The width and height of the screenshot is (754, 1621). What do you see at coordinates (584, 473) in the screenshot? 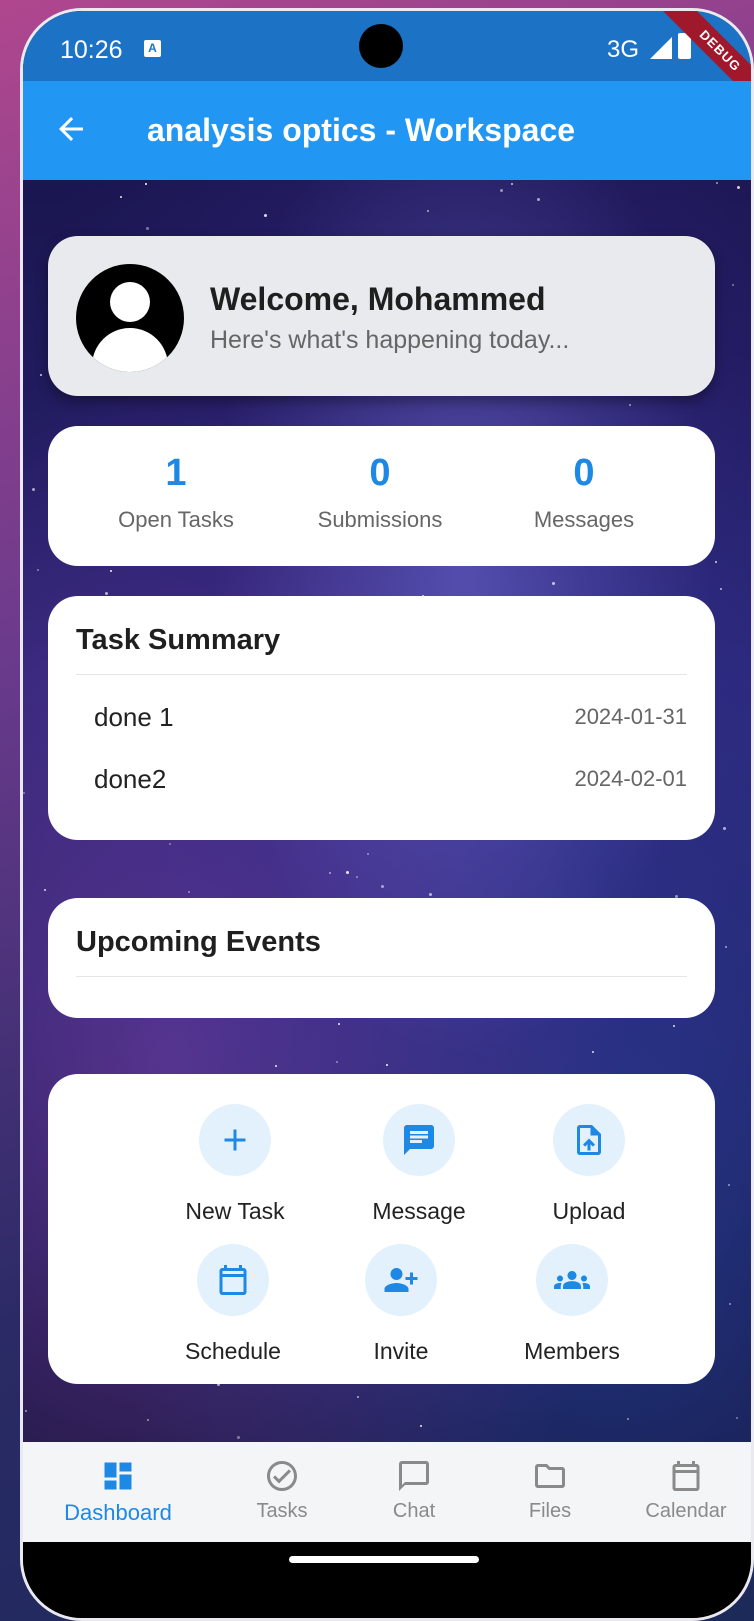
I see `stat-value: 0` at bounding box center [584, 473].